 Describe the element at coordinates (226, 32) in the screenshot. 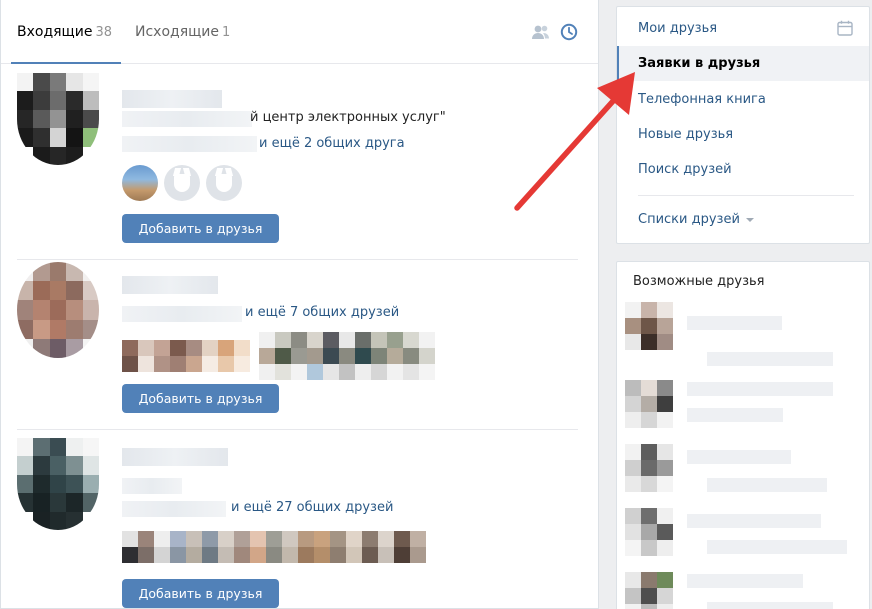

I see `tab-outgoing-count: 1` at that location.